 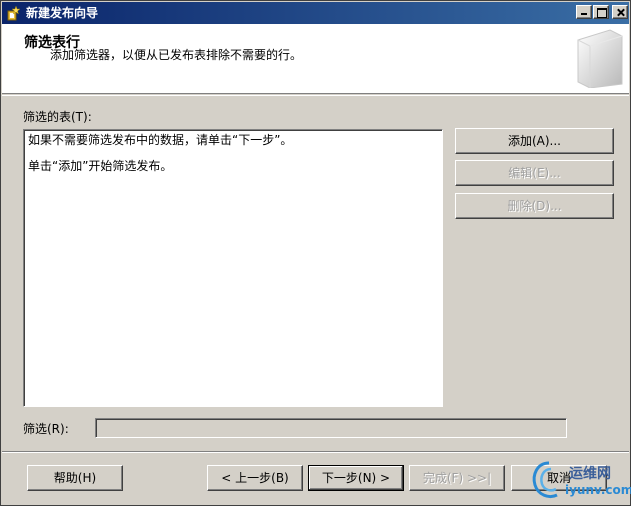 What do you see at coordinates (315, 59) in the screenshot?
I see `wizard-header: 筛选表行 添加筛选器，以便从已发布表排除不需要的行。` at bounding box center [315, 59].